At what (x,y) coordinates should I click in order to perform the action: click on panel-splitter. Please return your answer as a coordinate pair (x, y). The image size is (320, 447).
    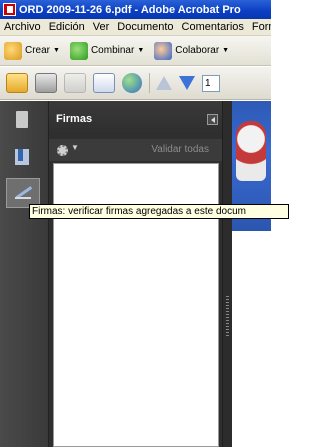
    Looking at the image, I should click on (227, 274).